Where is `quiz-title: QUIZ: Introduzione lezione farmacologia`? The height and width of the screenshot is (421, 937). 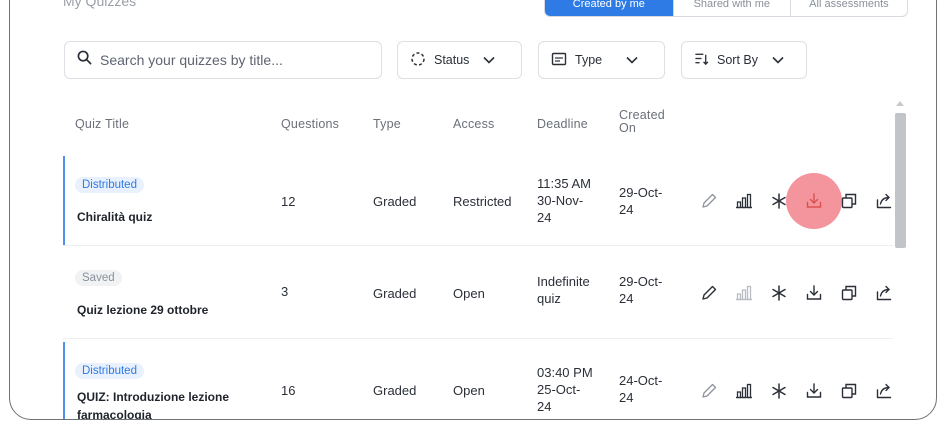 quiz-title: QUIZ: Introduzione lezione farmacologia is located at coordinates (177, 404).